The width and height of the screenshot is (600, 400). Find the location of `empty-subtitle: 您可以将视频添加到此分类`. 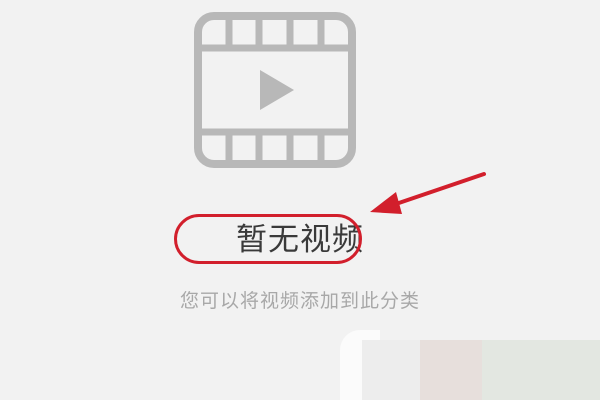

empty-subtitle: 您可以将视频添加到此分类 is located at coordinates (299, 301).